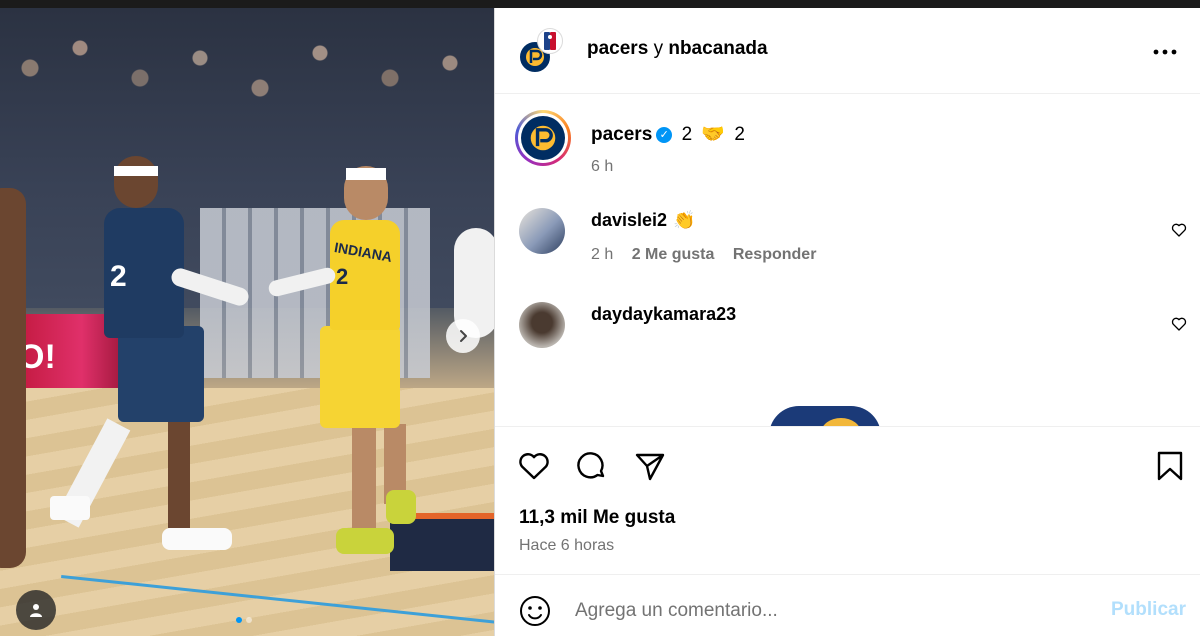 The image size is (1200, 636). I want to click on more-horizontal-icon, so click(1165, 52).